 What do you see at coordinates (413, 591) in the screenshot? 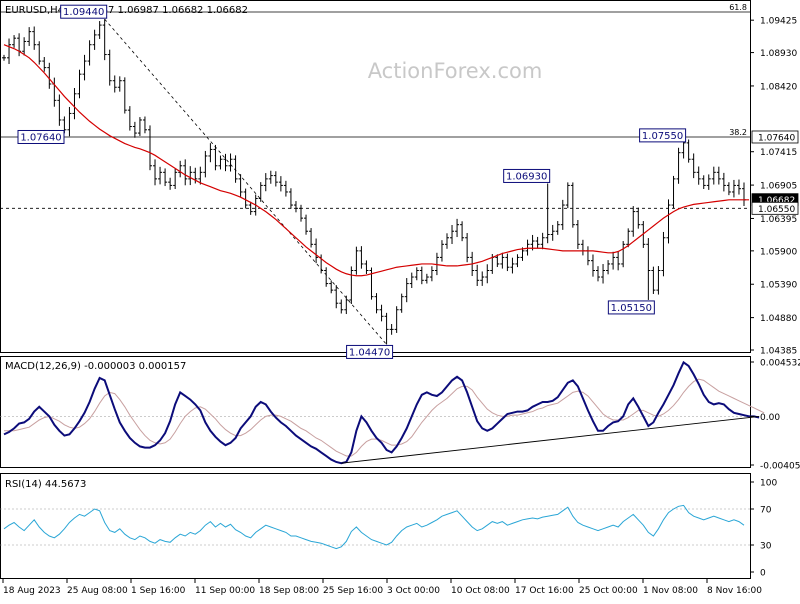
I see `xtick-label-6: 3 Oct 00:00` at bounding box center [413, 591].